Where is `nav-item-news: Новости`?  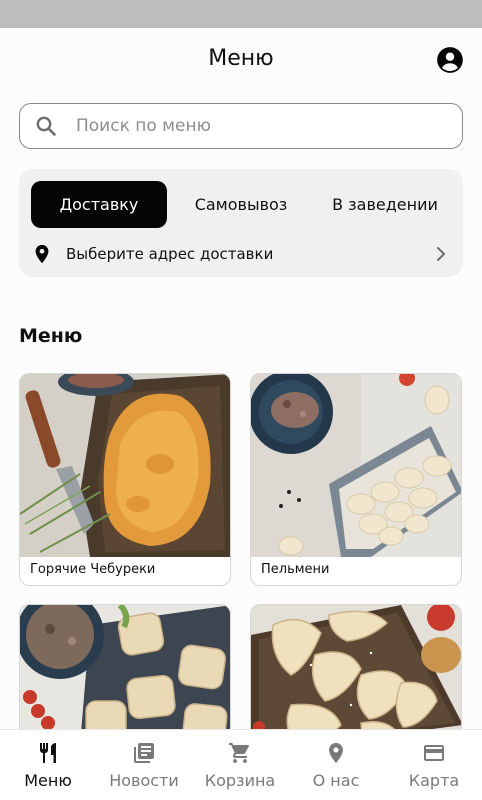 nav-item-news: Новости is located at coordinates (144, 765).